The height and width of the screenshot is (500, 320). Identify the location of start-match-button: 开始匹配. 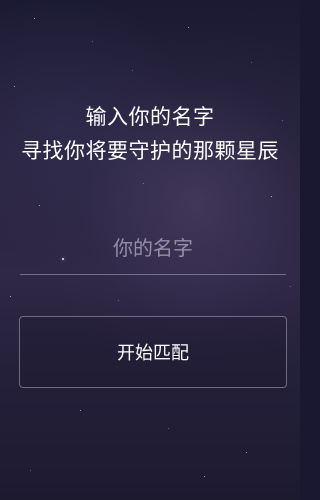
(153, 352).